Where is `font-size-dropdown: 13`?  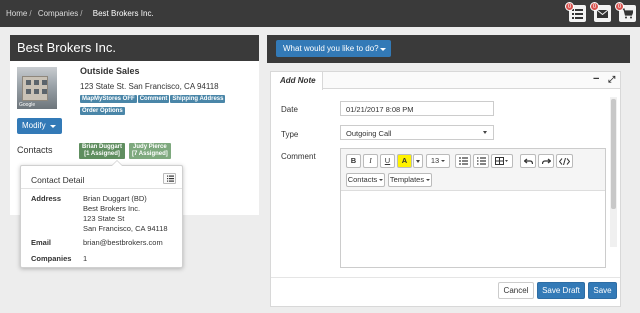 font-size-dropdown: 13 is located at coordinates (438, 161).